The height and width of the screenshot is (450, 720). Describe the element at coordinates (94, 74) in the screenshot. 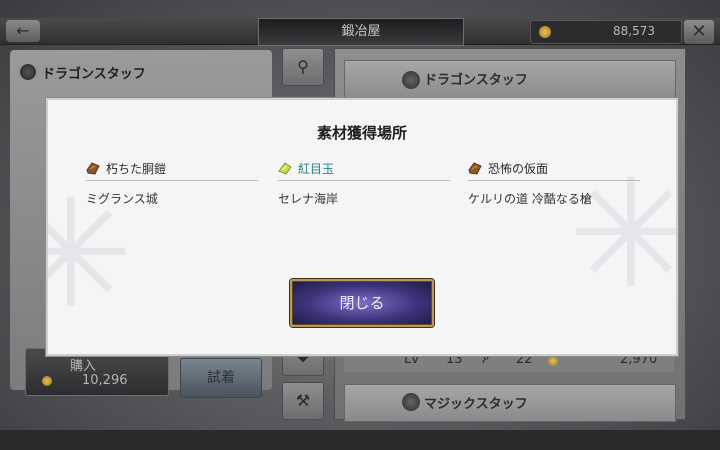

I see `item-name: ドラゴンスタッフ` at that location.